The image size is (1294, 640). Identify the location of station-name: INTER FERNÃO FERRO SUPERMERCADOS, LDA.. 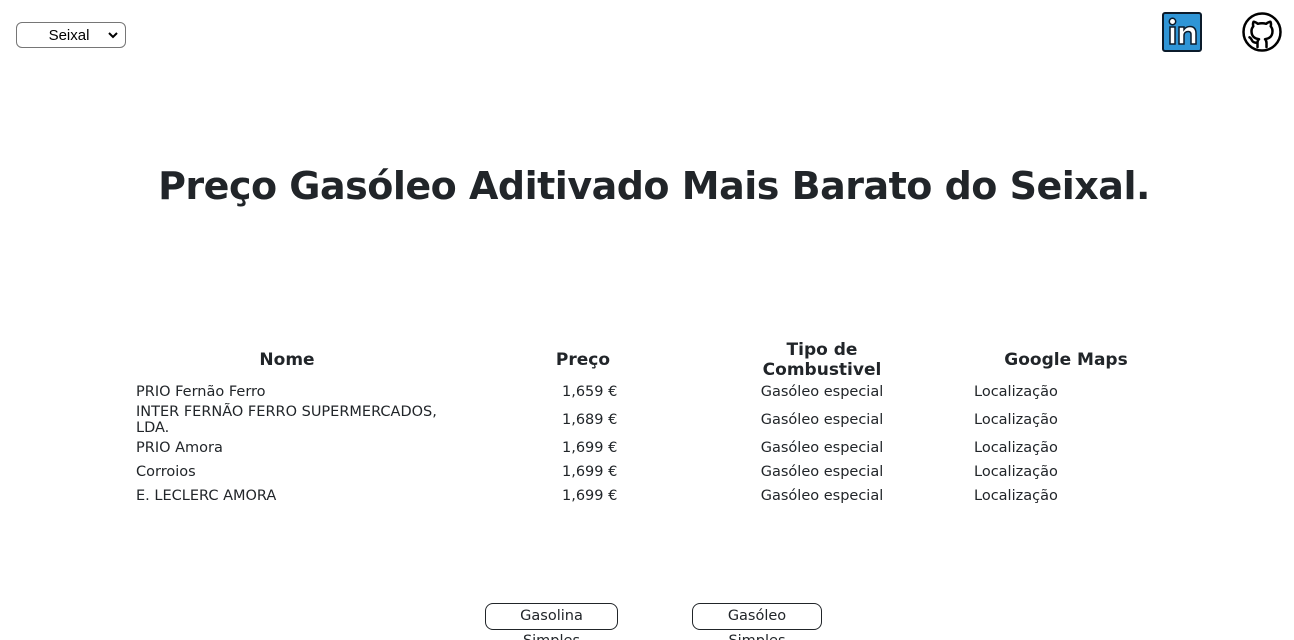
(286, 420).